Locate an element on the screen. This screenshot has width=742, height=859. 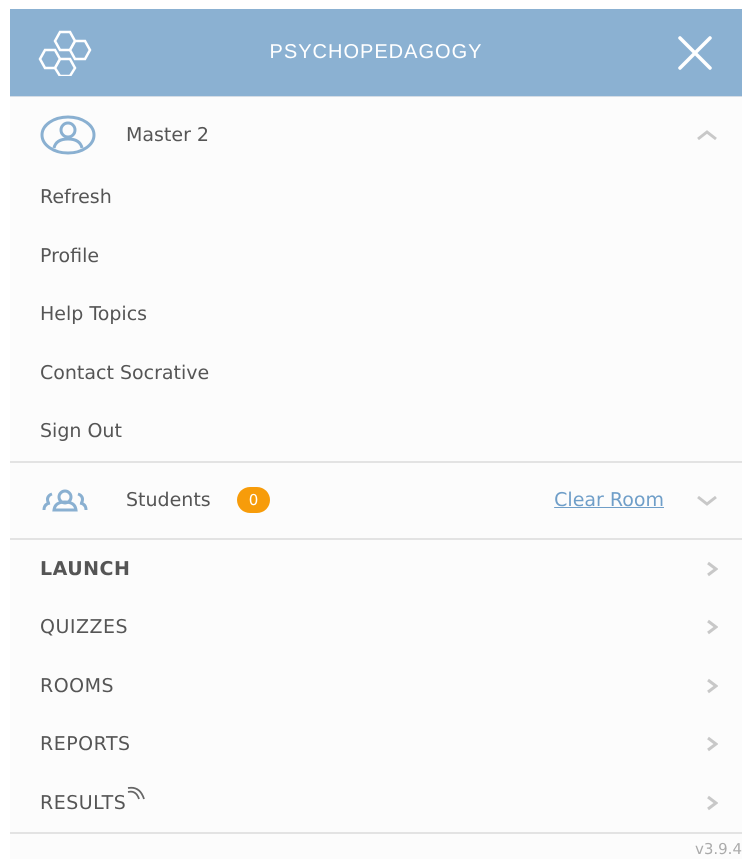
nav-item: RESULTS is located at coordinates (83, 803).